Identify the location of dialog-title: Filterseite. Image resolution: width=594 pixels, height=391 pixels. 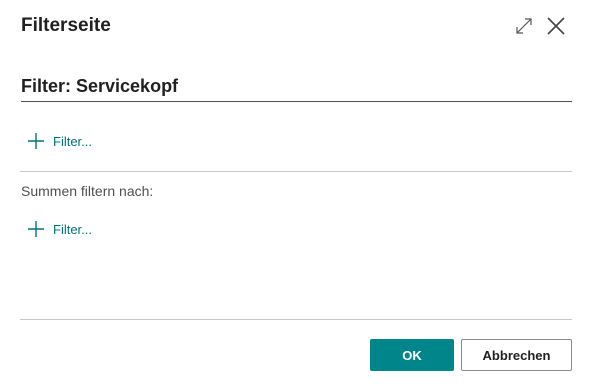
(66, 25).